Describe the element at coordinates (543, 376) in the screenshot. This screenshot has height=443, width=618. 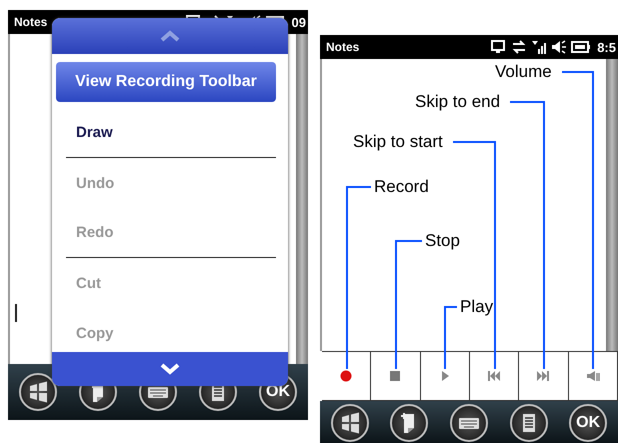
I see `skip-end-icon` at that location.